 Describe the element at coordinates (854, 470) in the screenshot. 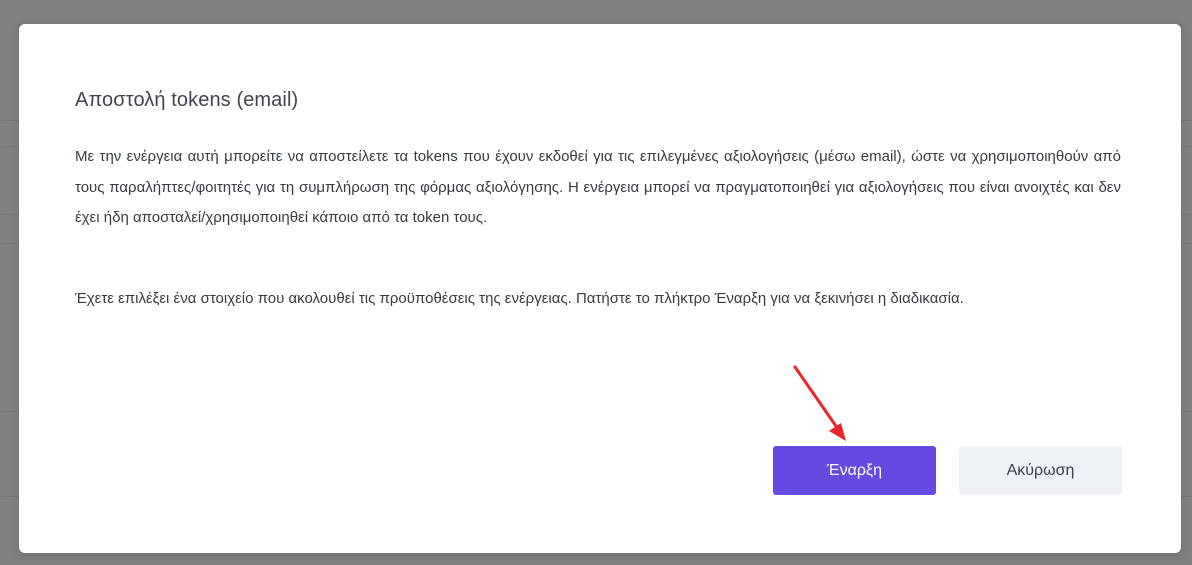

I see `start-button: Έναρξη` at that location.